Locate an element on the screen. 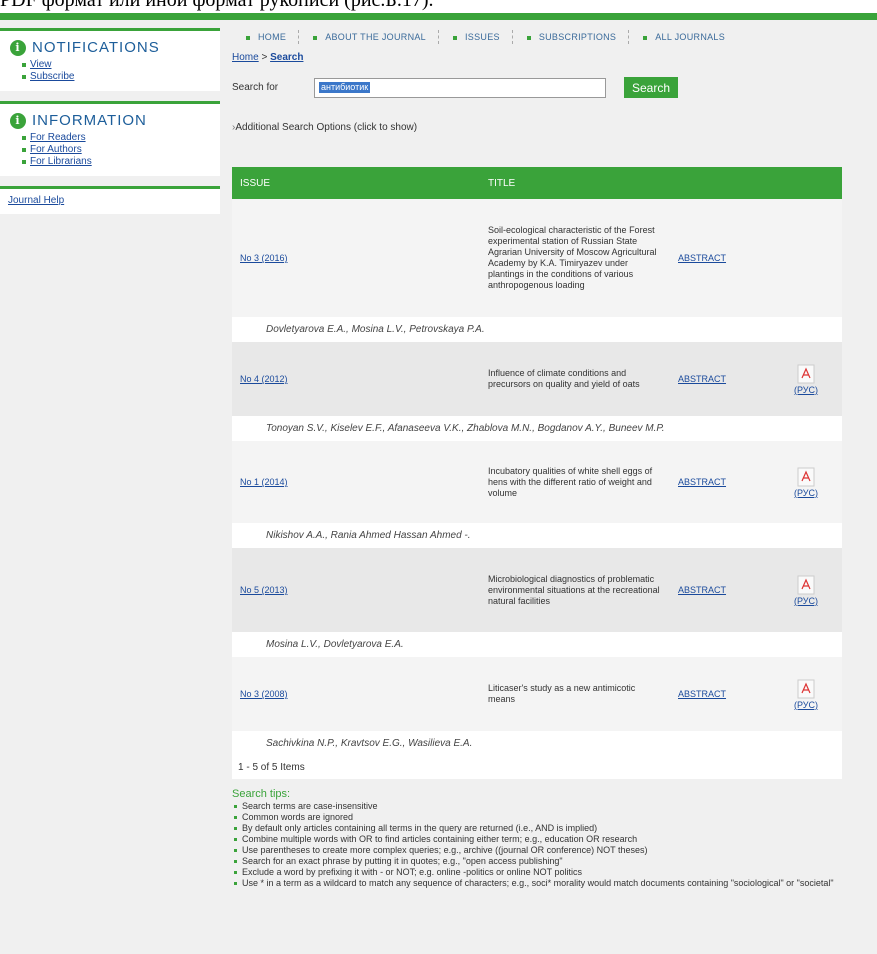 Image resolution: width=877 pixels, height=954 pixels. table-header-row: ISSUE TITLE is located at coordinates (537, 183).